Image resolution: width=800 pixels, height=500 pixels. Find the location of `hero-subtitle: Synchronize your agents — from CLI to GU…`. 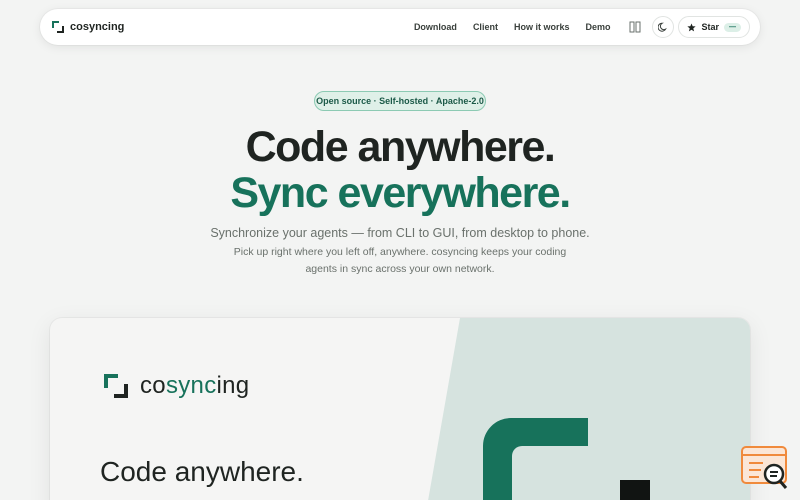

hero-subtitle: Synchronize your agents — from CLI to GU… is located at coordinates (400, 233).